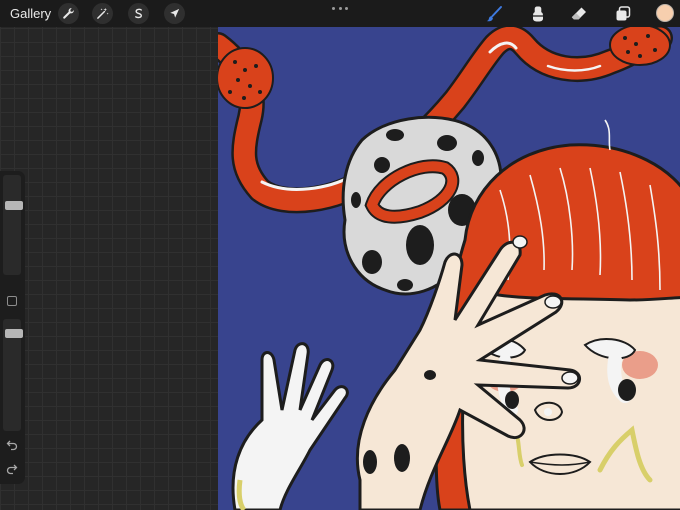  What do you see at coordinates (623, 14) in the screenshot?
I see `layers-icon` at bounding box center [623, 14].